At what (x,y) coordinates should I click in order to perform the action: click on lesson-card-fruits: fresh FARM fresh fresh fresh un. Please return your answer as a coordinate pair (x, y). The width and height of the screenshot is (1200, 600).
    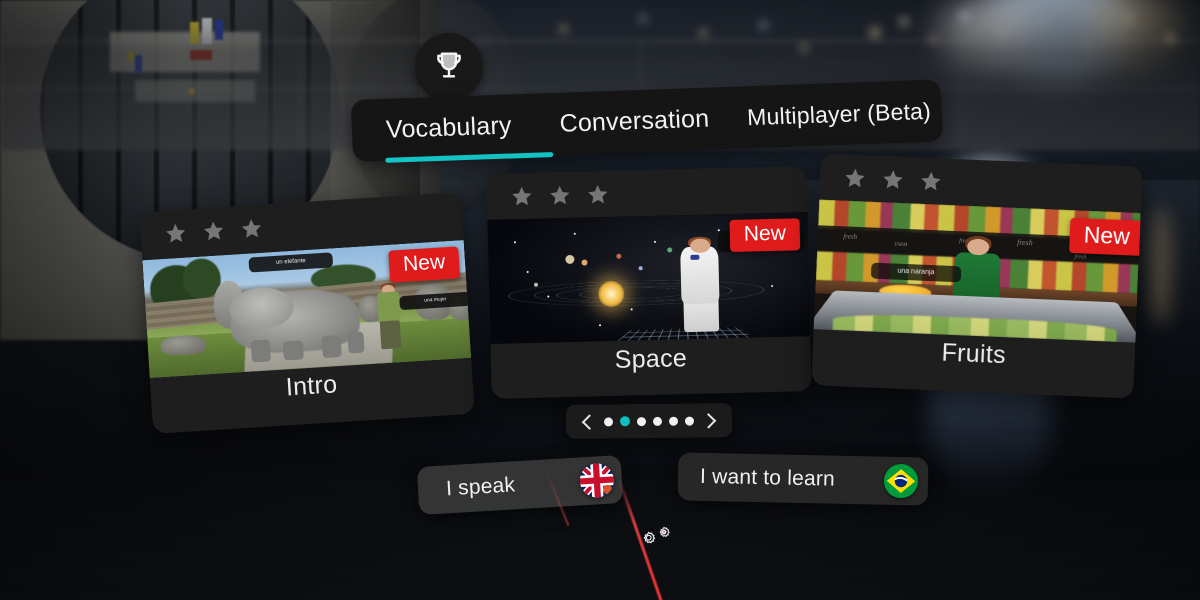
    Looking at the image, I should click on (977, 276).